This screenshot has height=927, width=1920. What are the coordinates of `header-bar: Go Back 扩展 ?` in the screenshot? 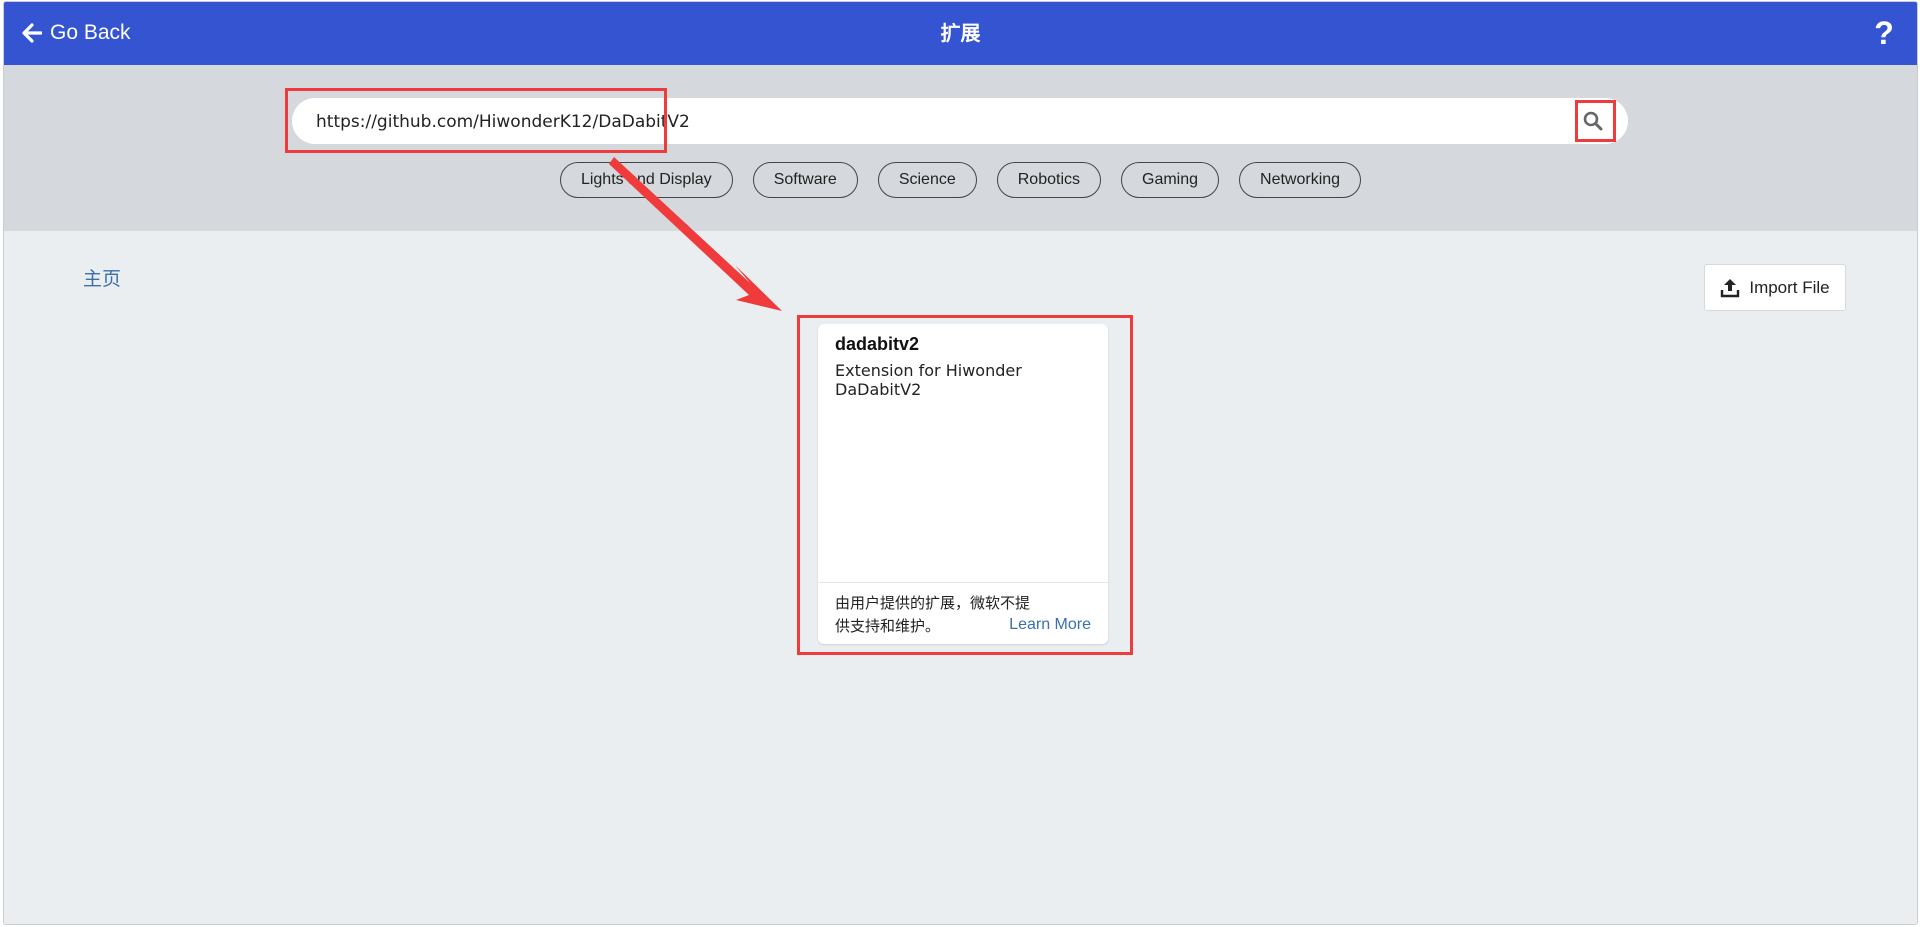 It's located at (960, 33).